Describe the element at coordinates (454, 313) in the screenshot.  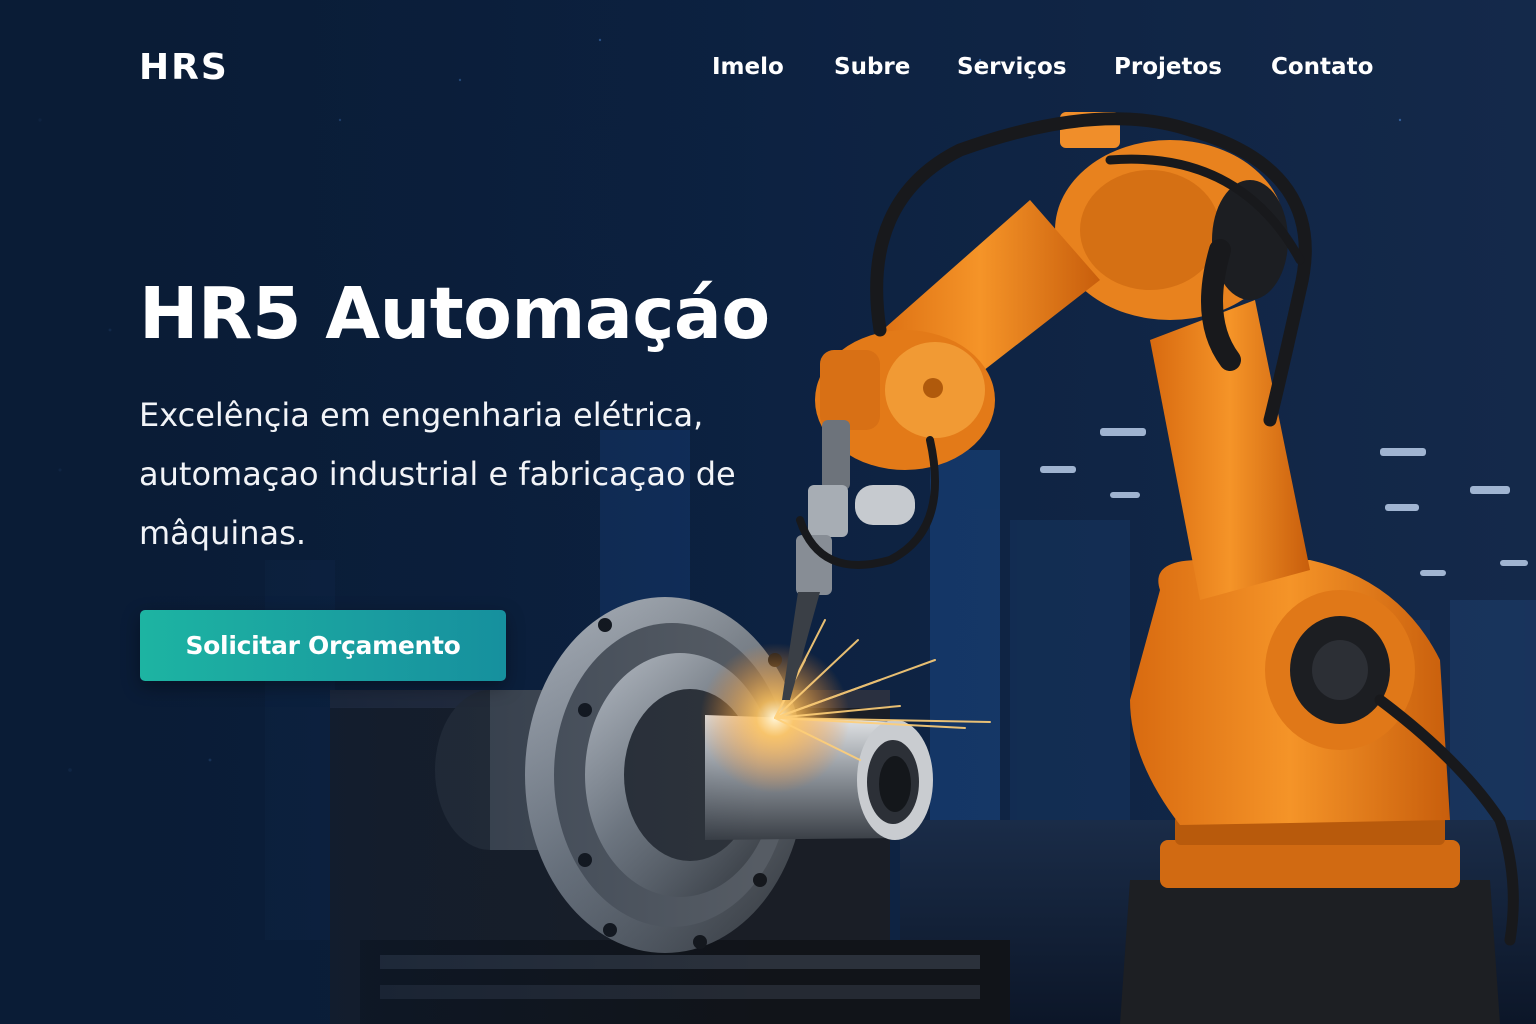
I see `hero-title: HR5 Automaçáo` at that location.